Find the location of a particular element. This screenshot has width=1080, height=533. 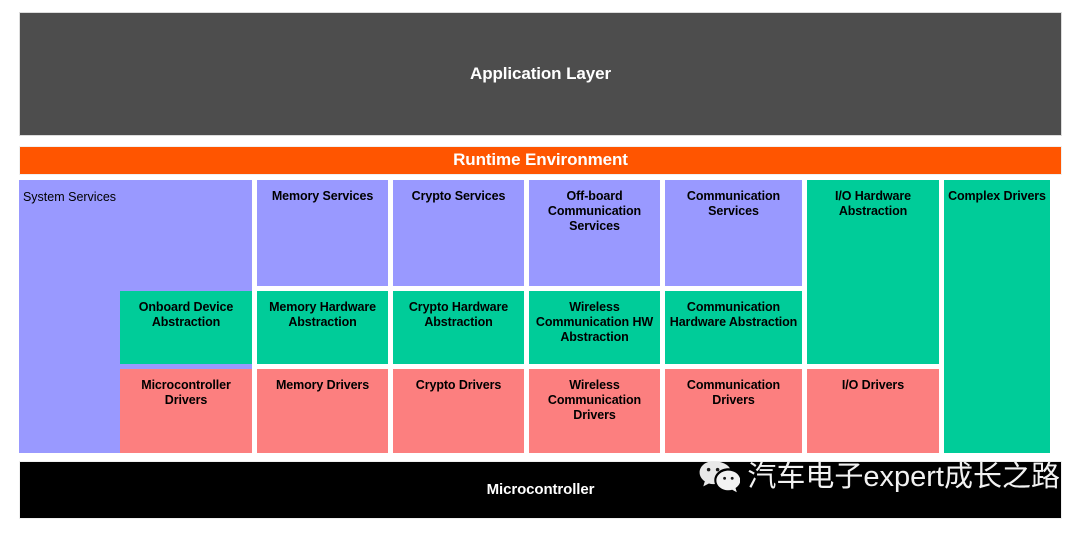

crypto-services-block: Crypto Services is located at coordinates (458, 233).